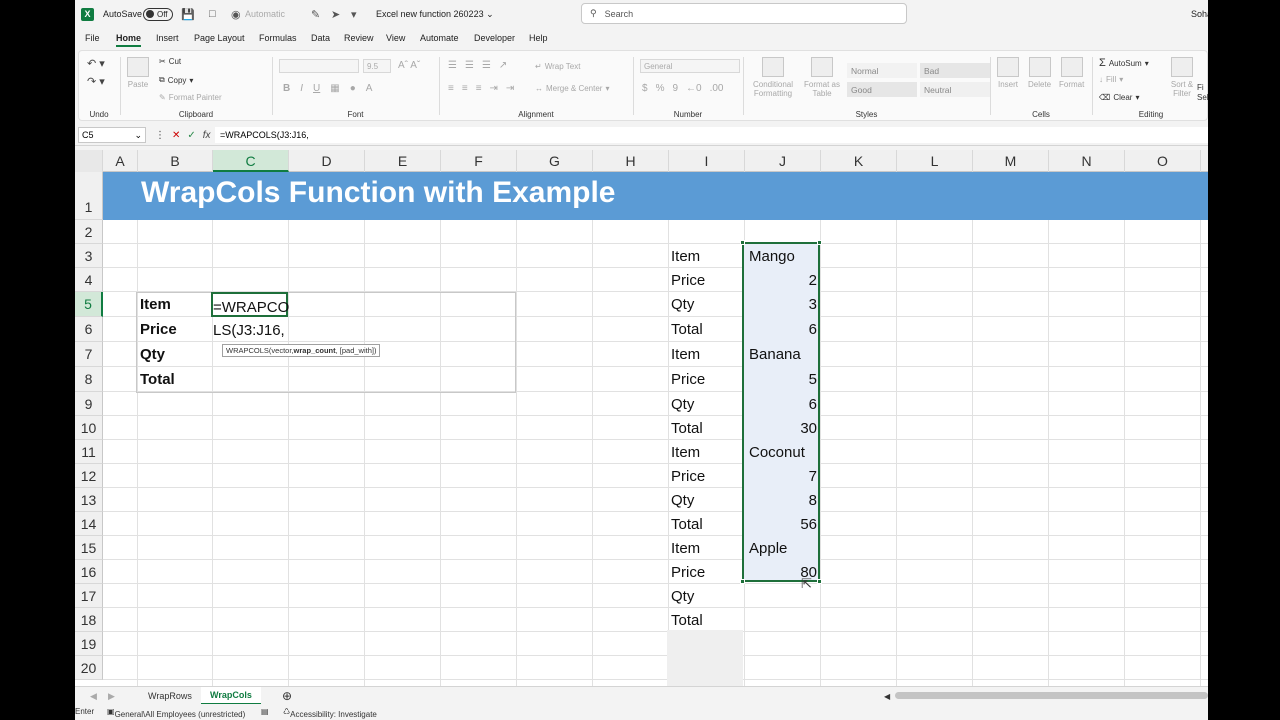 This screenshot has width=1280, height=720. Describe the element at coordinates (89, 476) in the screenshot. I see `row-header-12: 12` at that location.